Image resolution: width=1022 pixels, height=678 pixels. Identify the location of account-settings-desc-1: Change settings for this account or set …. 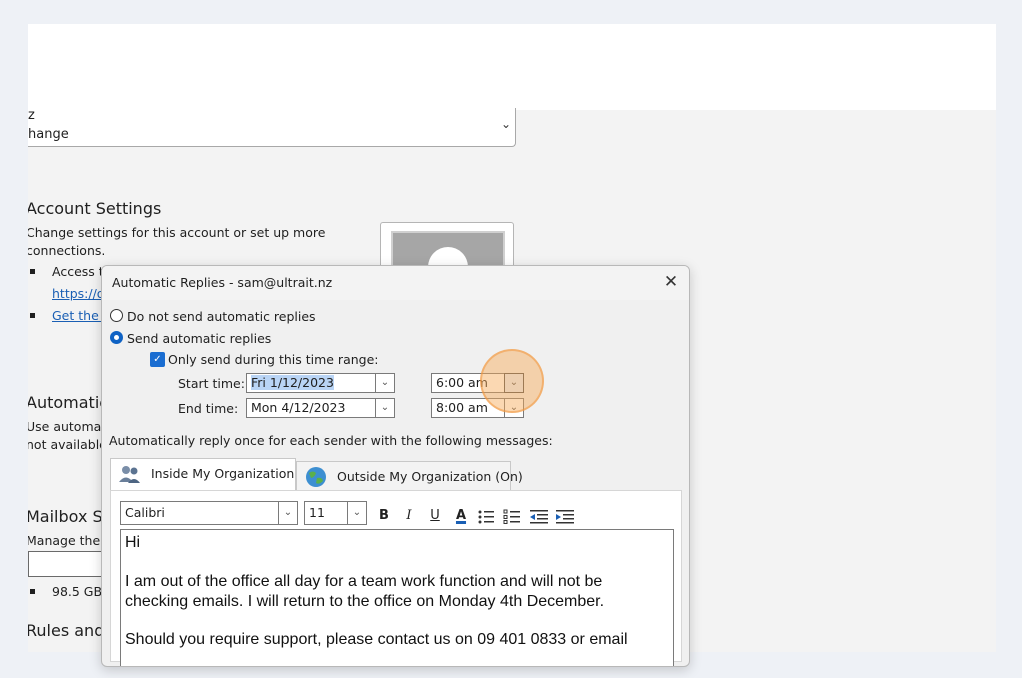
(177, 232).